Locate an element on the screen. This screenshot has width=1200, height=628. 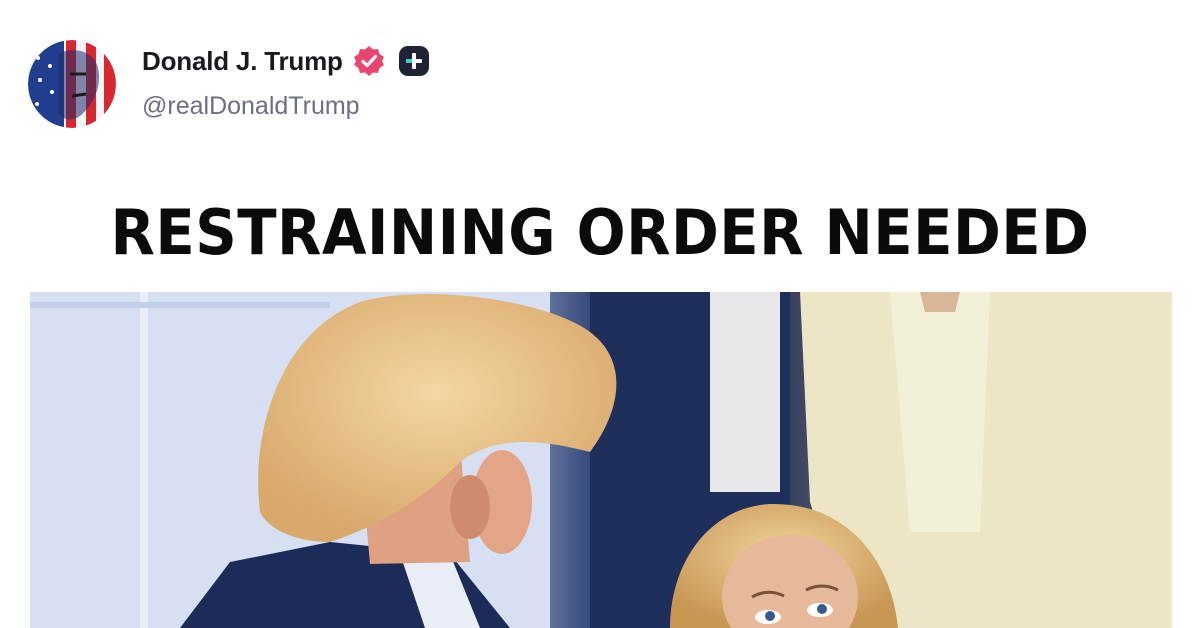
verified-badge-icon is located at coordinates (369, 61).